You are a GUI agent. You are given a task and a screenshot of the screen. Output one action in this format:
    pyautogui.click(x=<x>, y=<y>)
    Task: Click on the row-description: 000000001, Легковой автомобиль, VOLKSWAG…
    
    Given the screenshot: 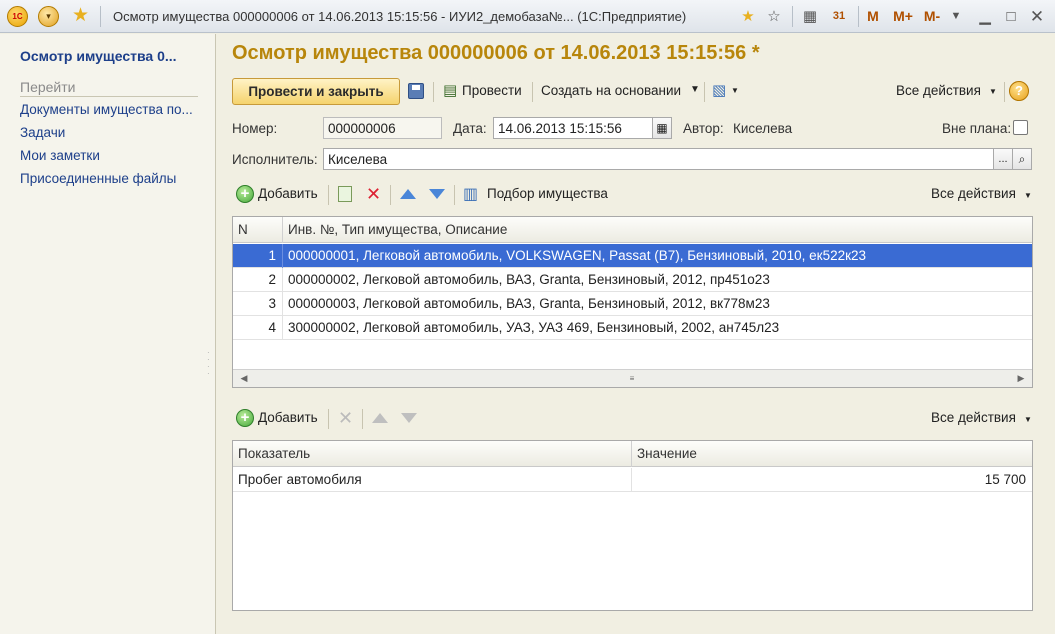 What is the action you would take?
    pyautogui.click(x=577, y=255)
    